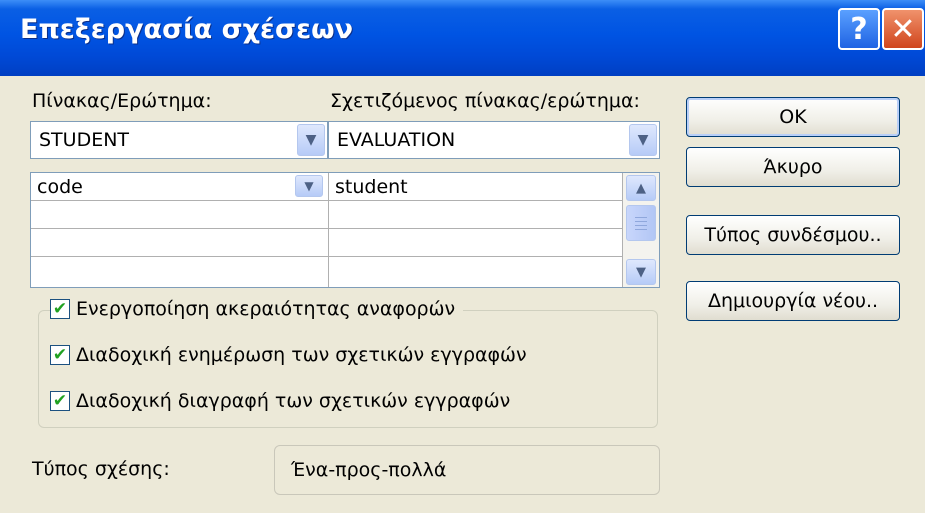 The height and width of the screenshot is (513, 925). I want to click on related-field-value: student, so click(371, 187).